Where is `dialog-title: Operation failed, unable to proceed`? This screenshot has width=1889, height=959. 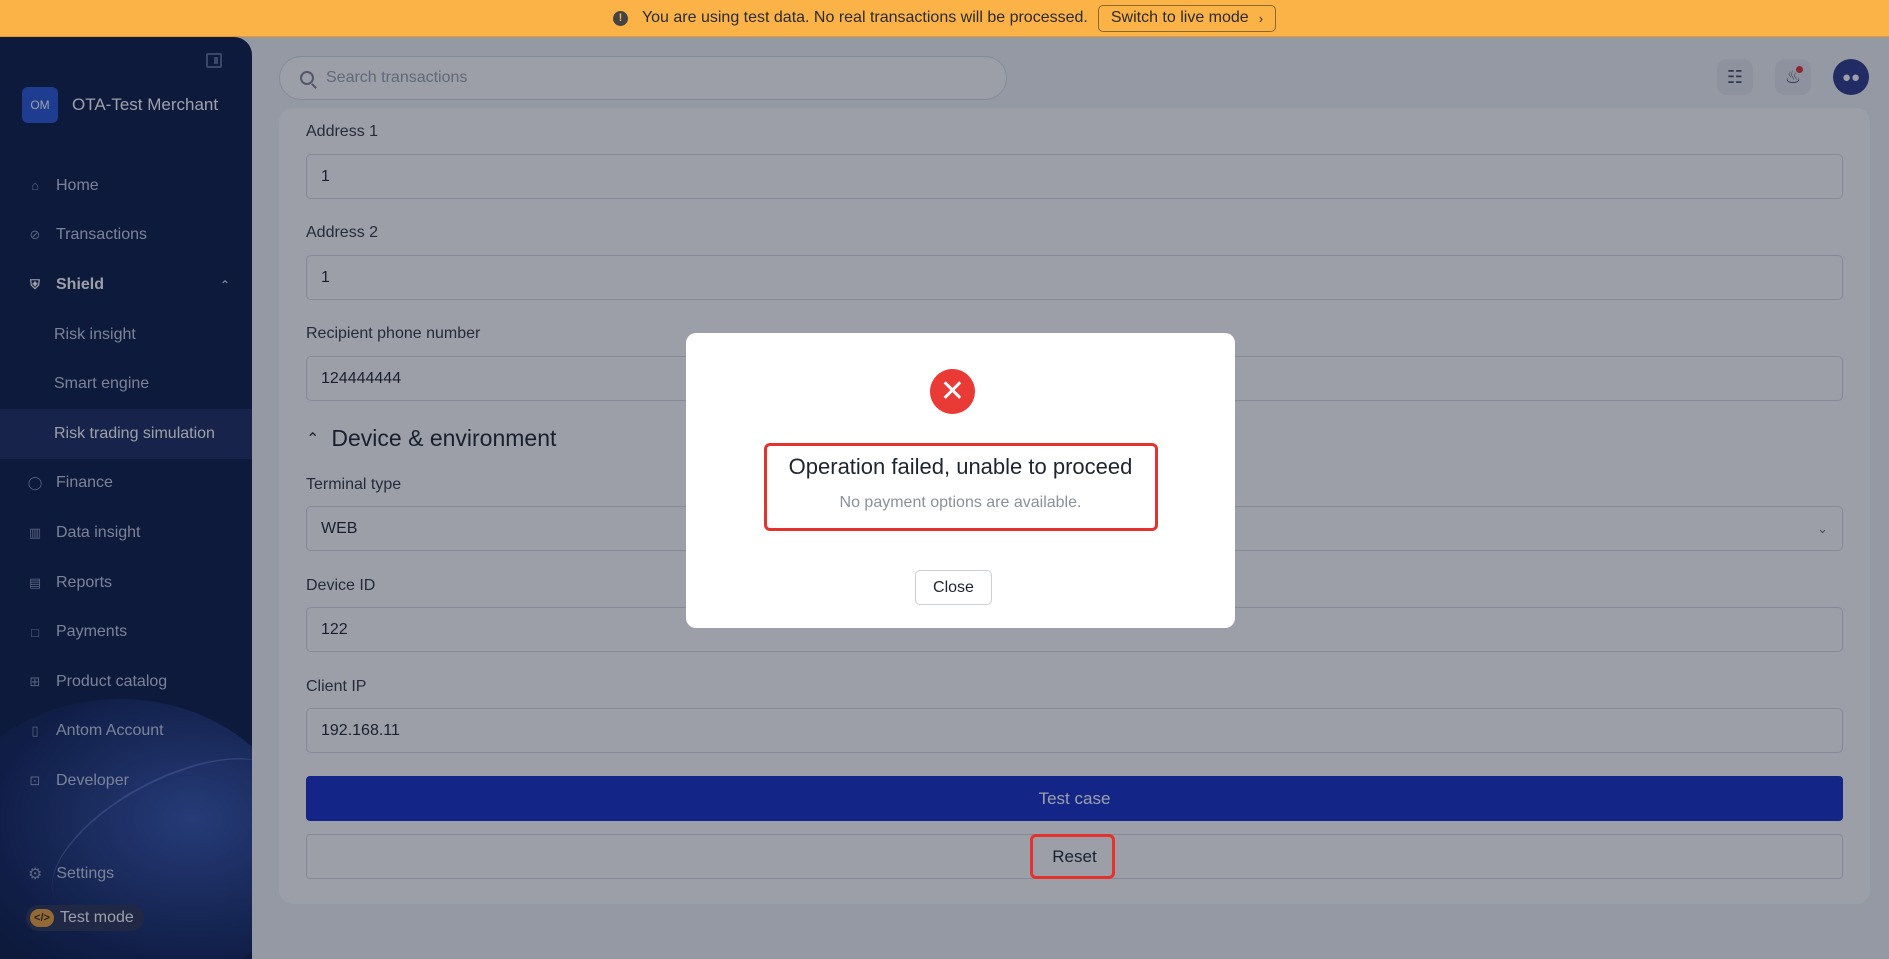 dialog-title: Operation failed, unable to proceed is located at coordinates (960, 466).